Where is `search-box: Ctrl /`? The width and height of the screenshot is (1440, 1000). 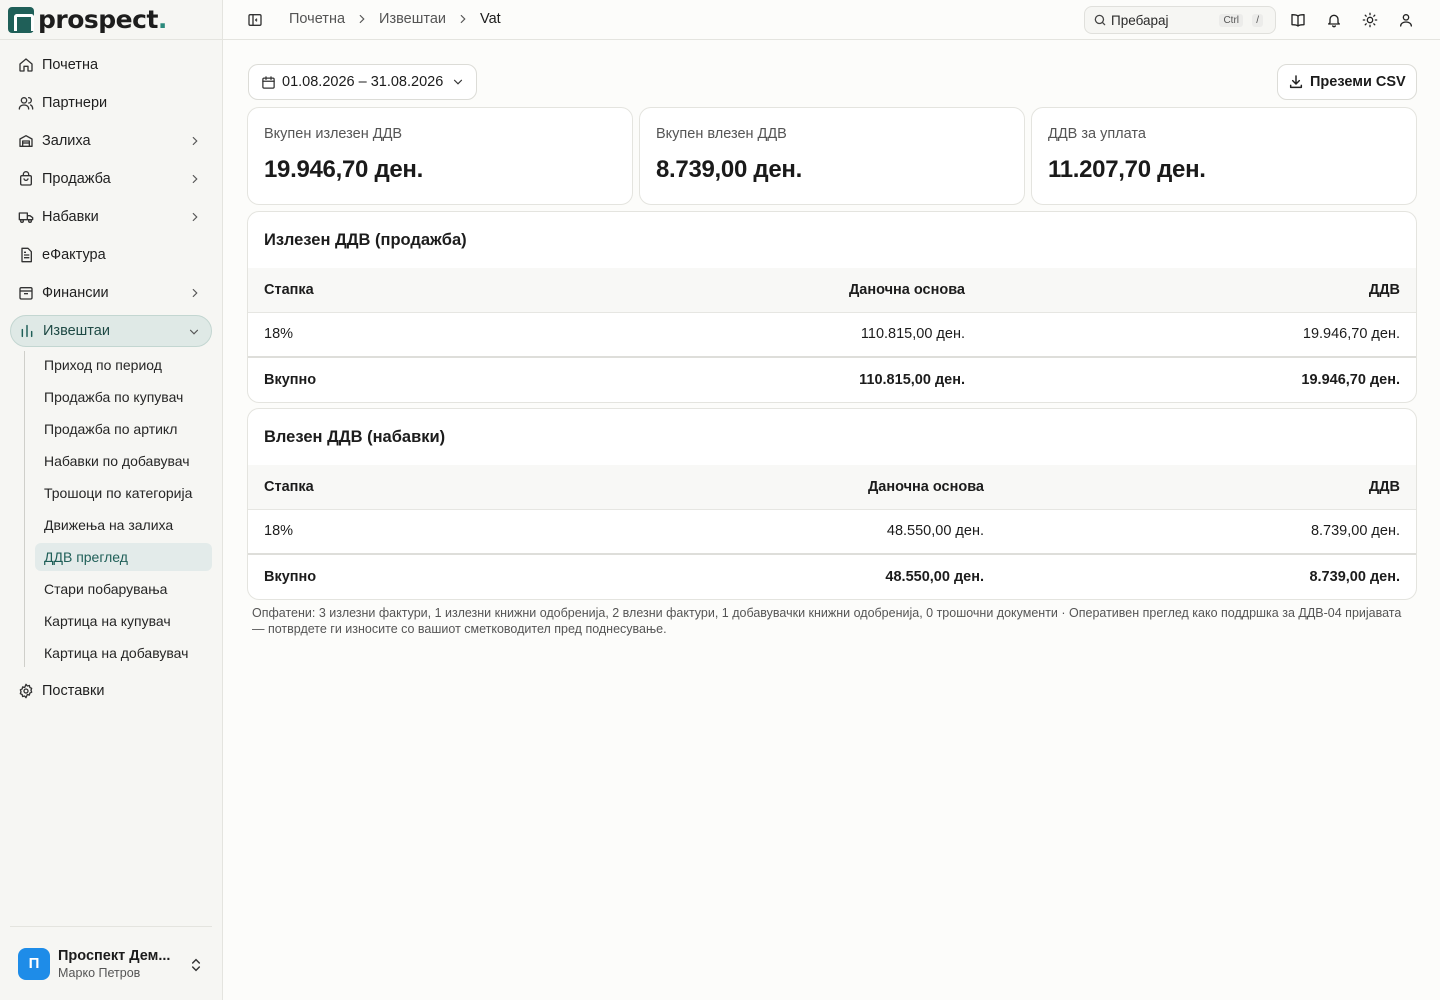
search-box: Ctrl / is located at coordinates (1180, 20).